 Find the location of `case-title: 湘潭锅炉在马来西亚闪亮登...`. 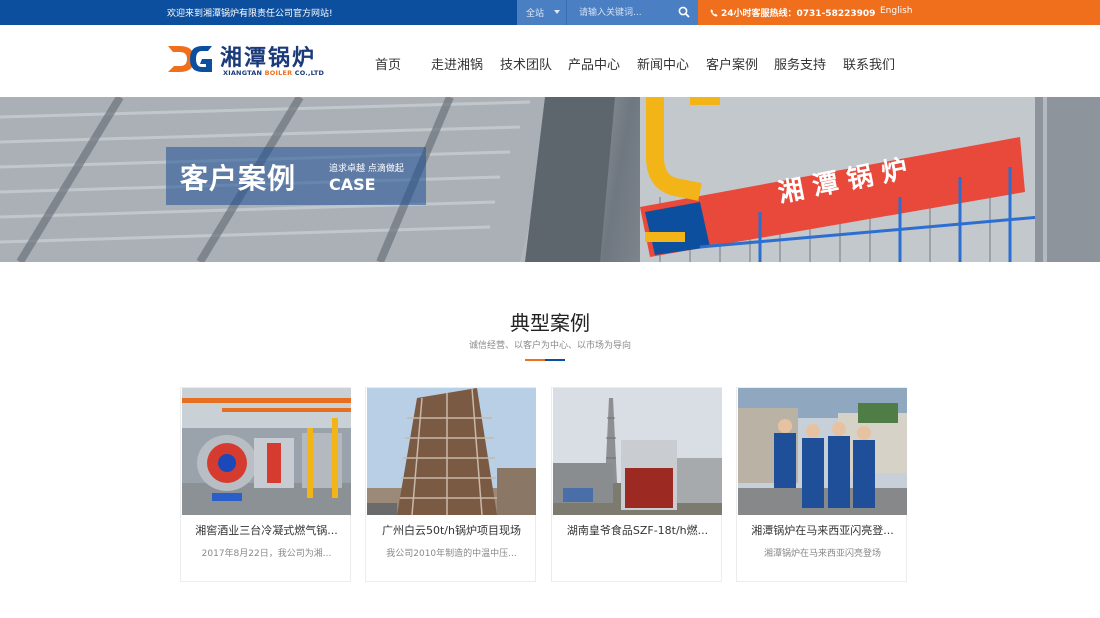

case-title: 湘潭锅炉在马来西亚闪亮登... is located at coordinates (822, 530).